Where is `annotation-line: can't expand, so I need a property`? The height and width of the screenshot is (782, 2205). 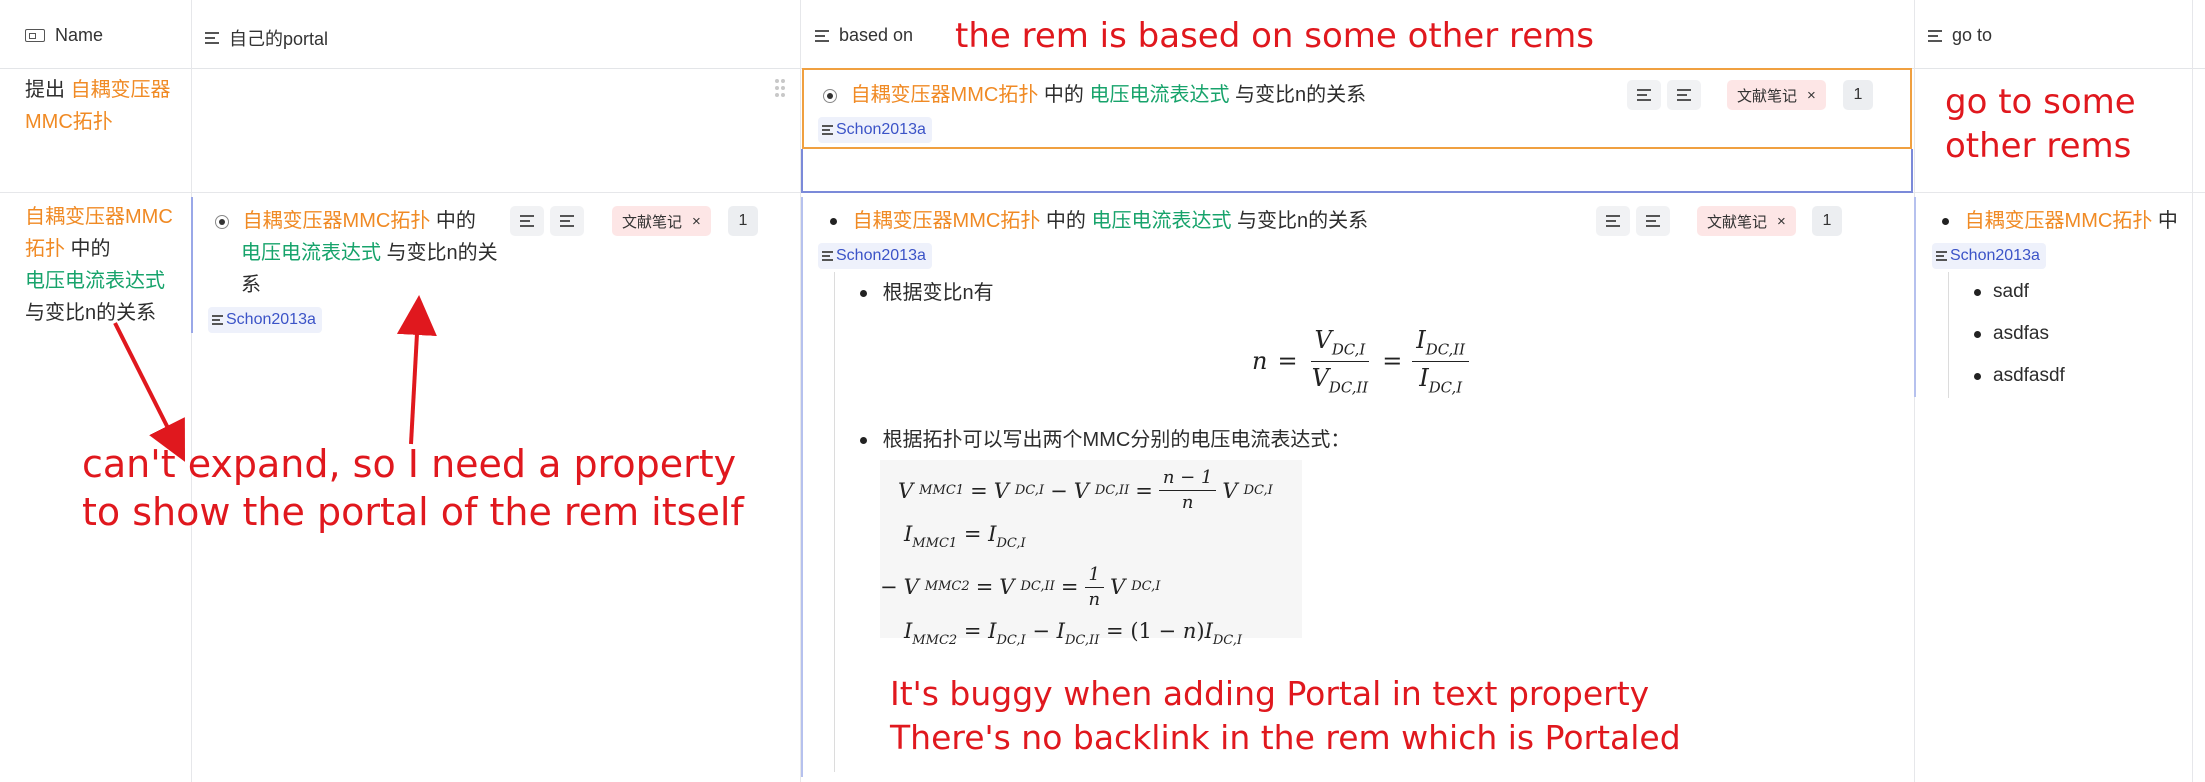
annotation-line: can't expand, so I need a property is located at coordinates (409, 464).